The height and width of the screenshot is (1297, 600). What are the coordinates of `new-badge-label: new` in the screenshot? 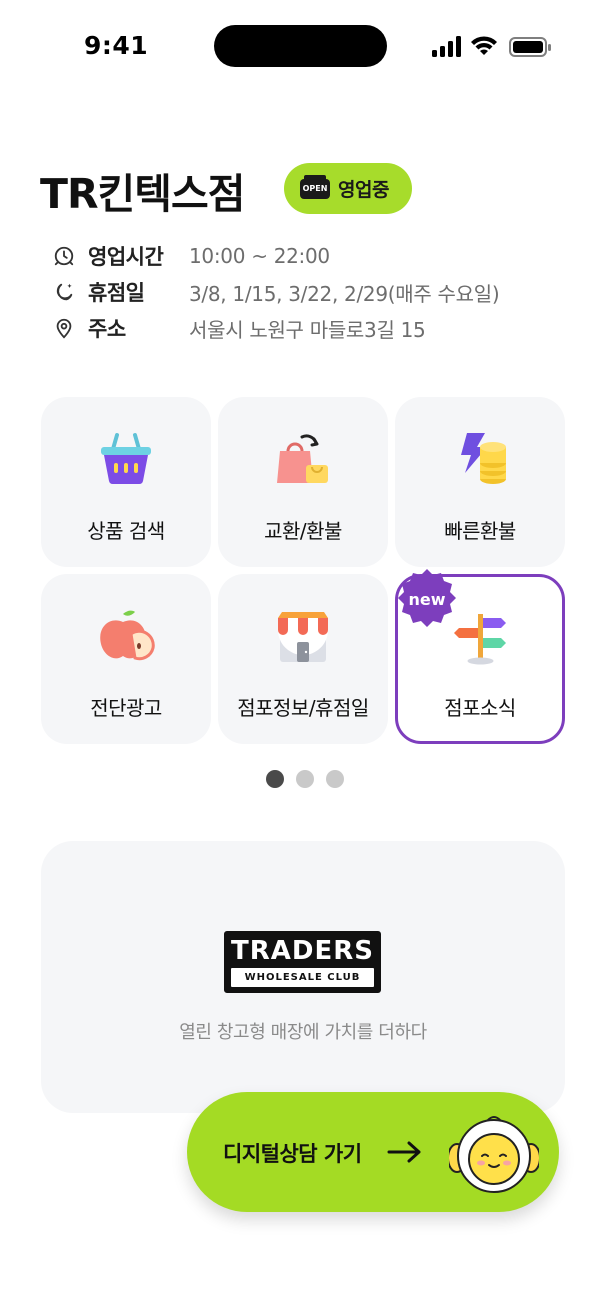 It's located at (426, 599).